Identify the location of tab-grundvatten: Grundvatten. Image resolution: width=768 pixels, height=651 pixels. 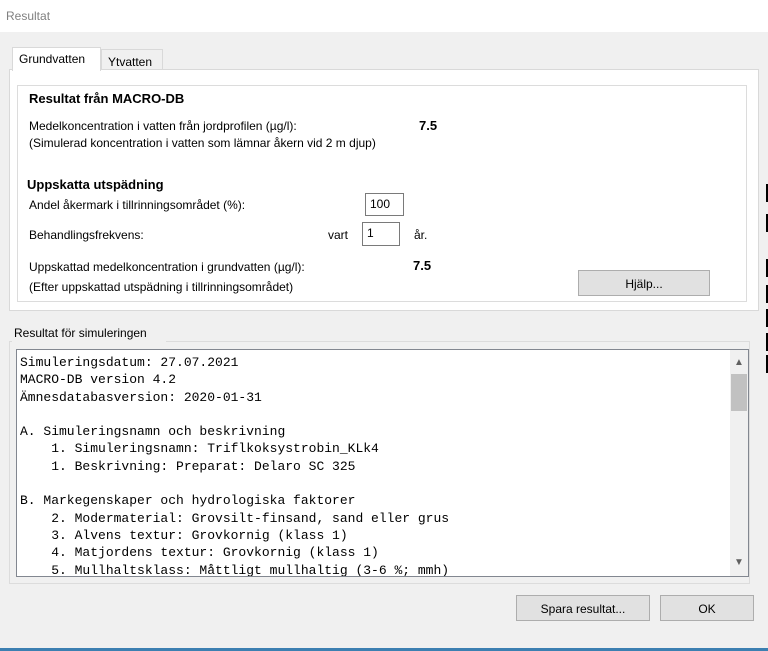
(56, 59).